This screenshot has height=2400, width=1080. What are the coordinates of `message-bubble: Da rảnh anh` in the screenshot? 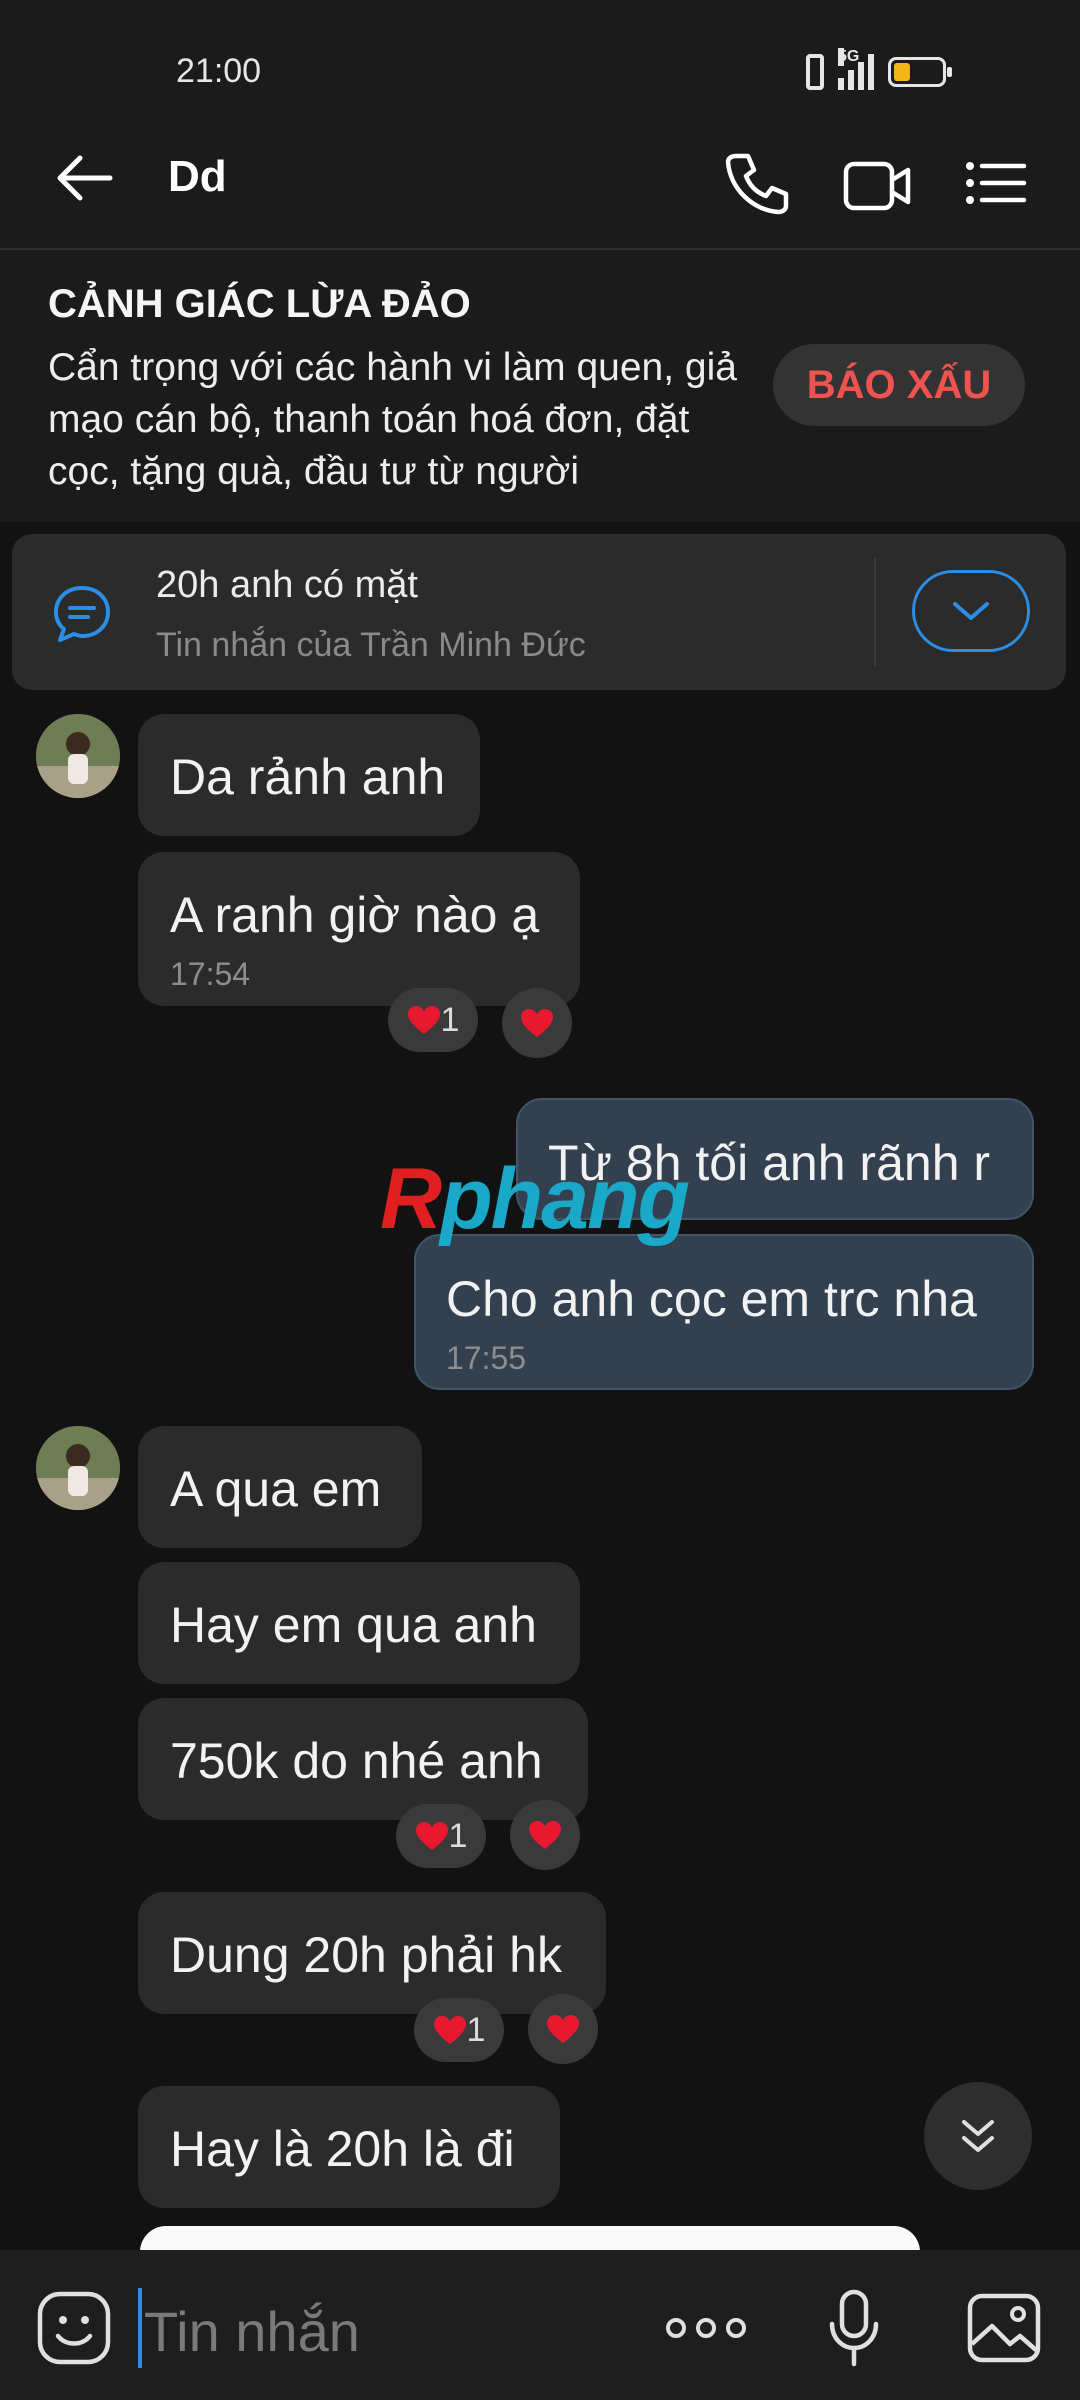 It's located at (309, 775).